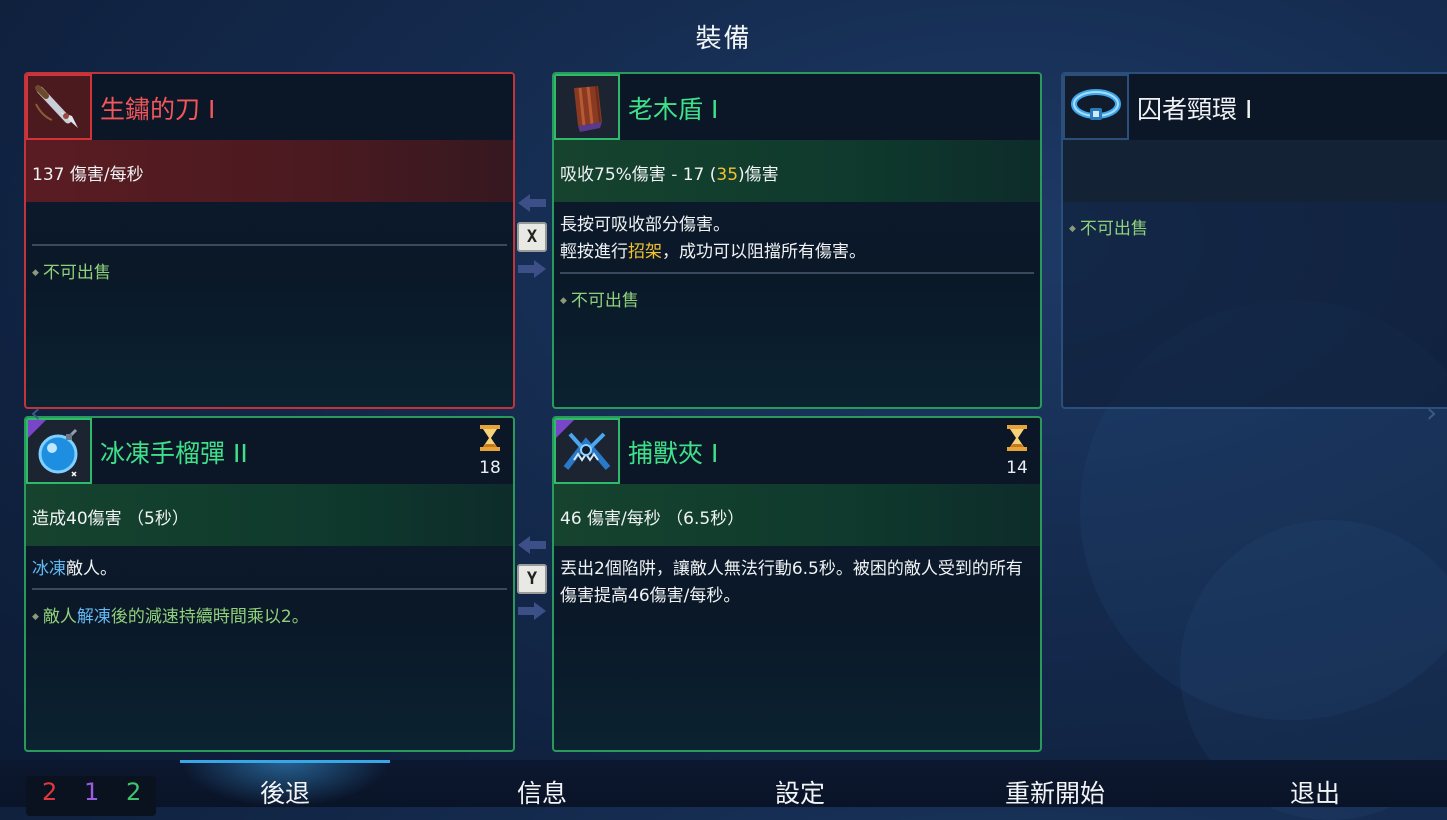  Describe the element at coordinates (93, 617) in the screenshot. I see `note-keyword: 解凍` at that location.